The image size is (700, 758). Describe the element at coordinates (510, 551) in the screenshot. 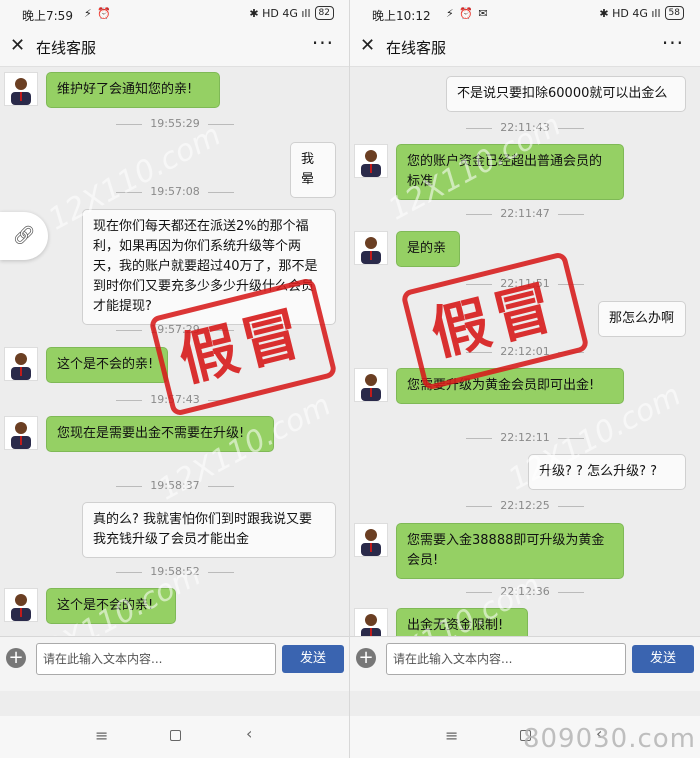

I see `agent-message: 您需要入金38888即可升级为黄金会员!` at that location.